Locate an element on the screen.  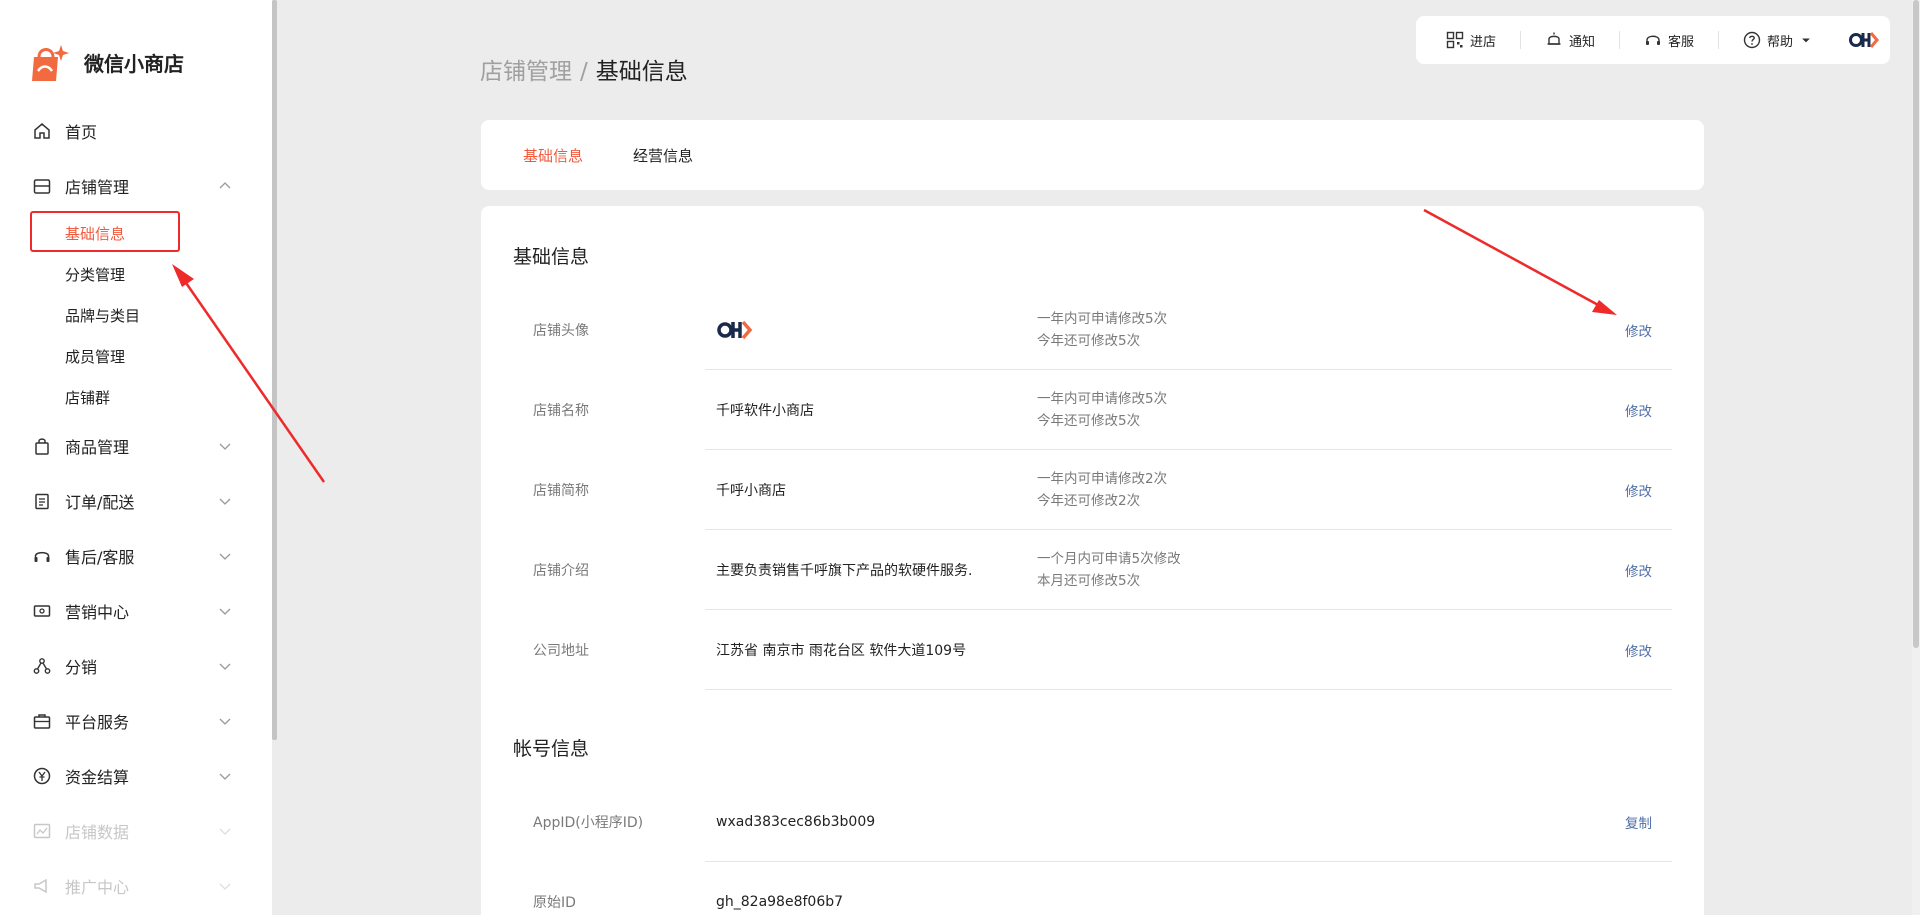
sidebar-item-platform-services: 平台服务 is located at coordinates (136, 720).